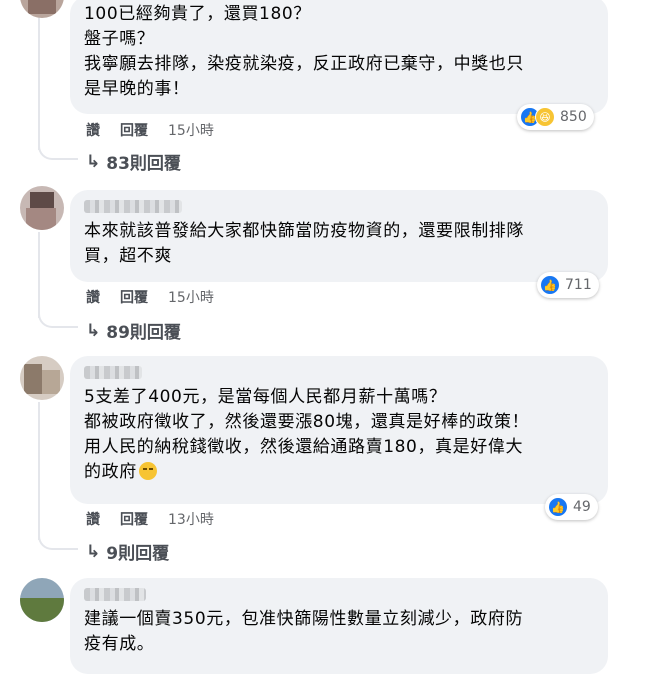  I want to click on reaction-summary: 👍 😆 850, so click(555, 117).